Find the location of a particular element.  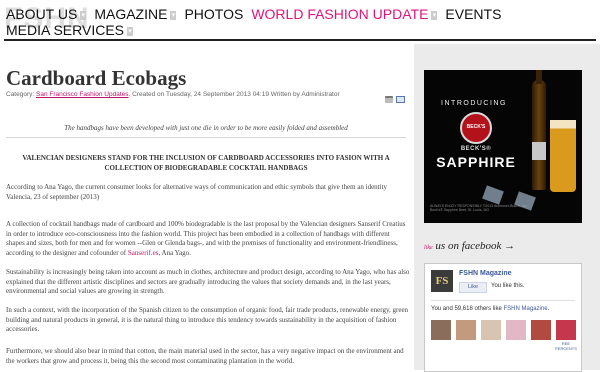

ad-brand: BECK'S® is located at coordinates (476, 149).